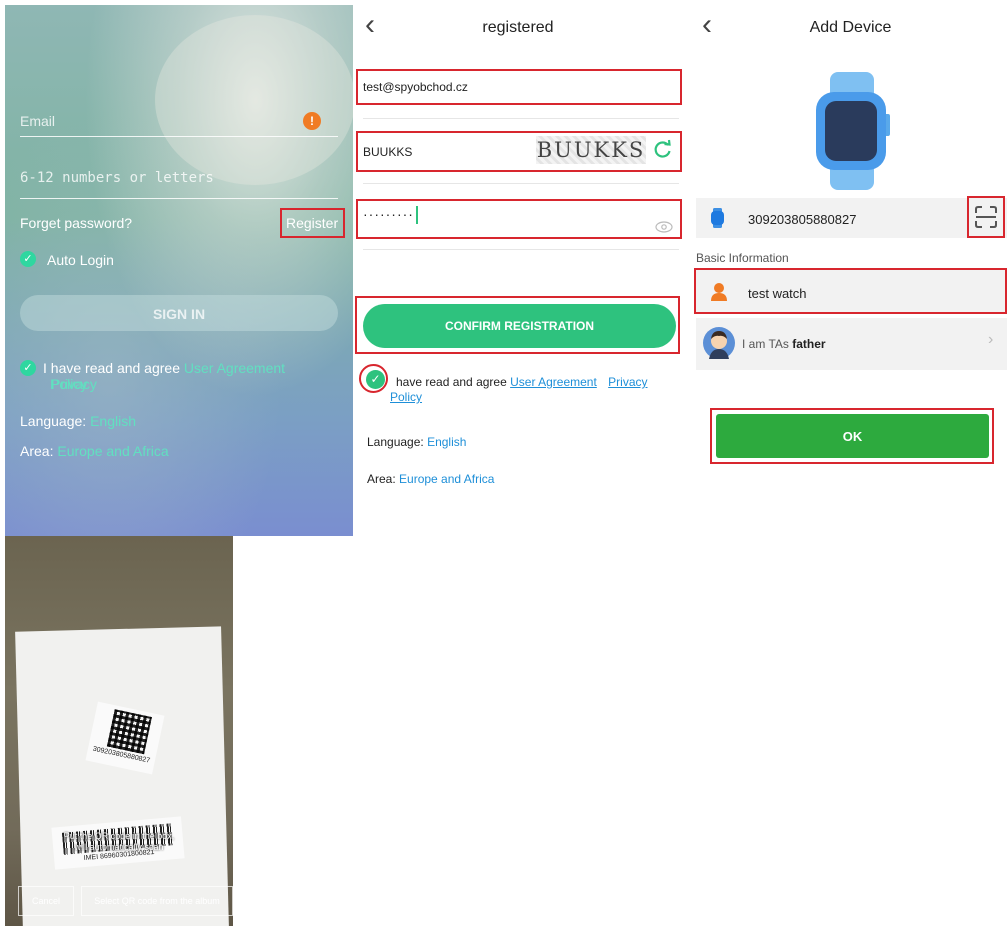 The width and height of the screenshot is (1007, 926). What do you see at coordinates (765, 344) in the screenshot?
I see `relation-prefix: I am TAs` at bounding box center [765, 344].